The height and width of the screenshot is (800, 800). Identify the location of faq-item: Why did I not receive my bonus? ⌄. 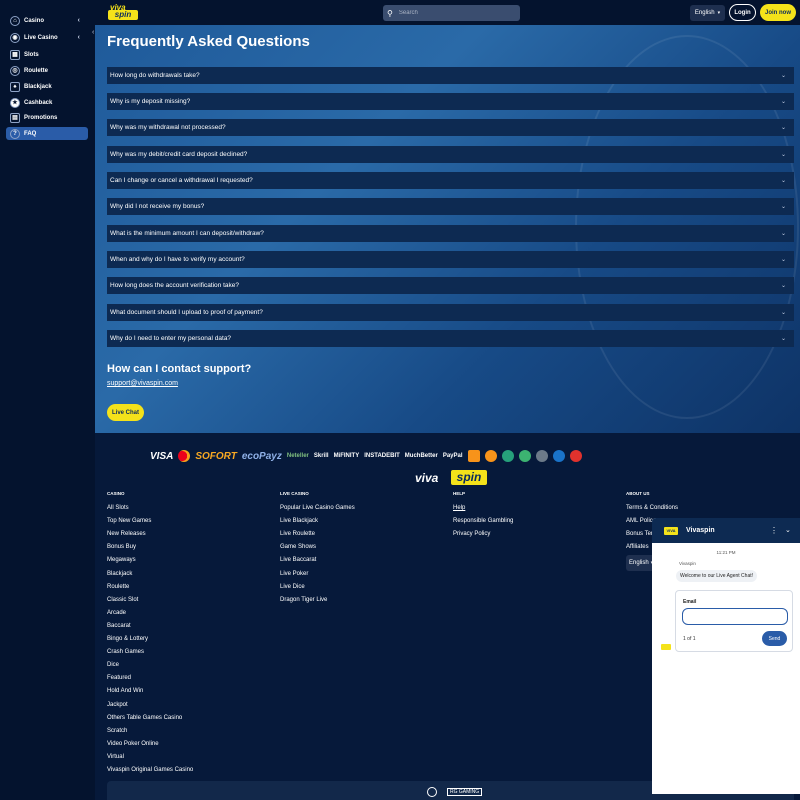
(450, 206).